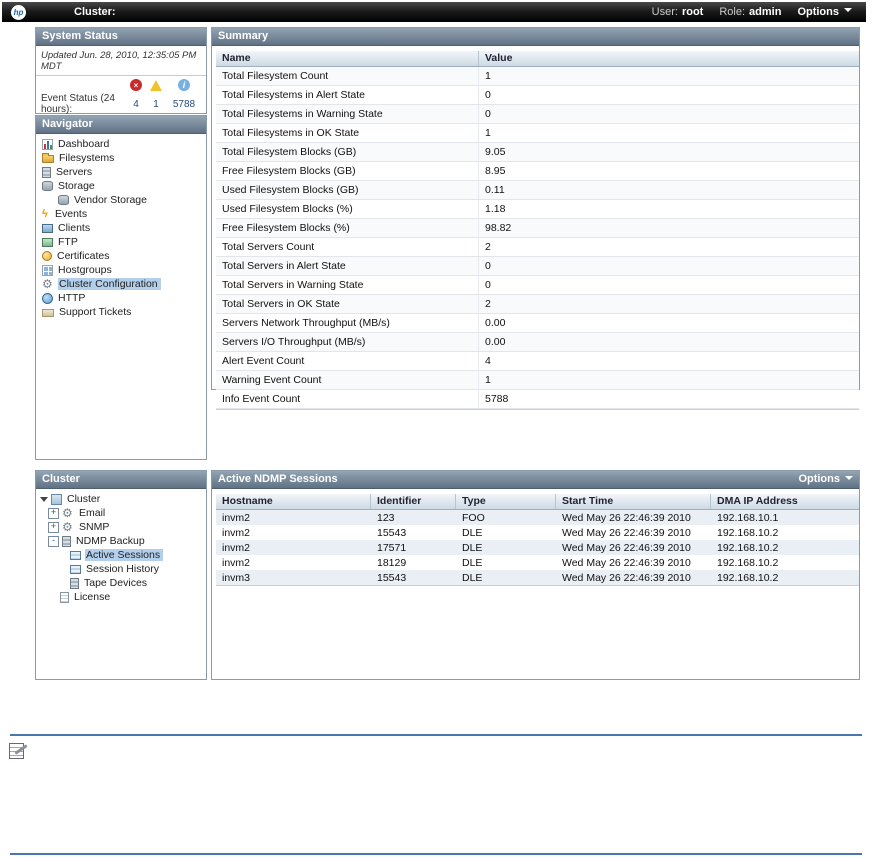  I want to click on sidebar-item-servers: Servers, so click(121, 172).